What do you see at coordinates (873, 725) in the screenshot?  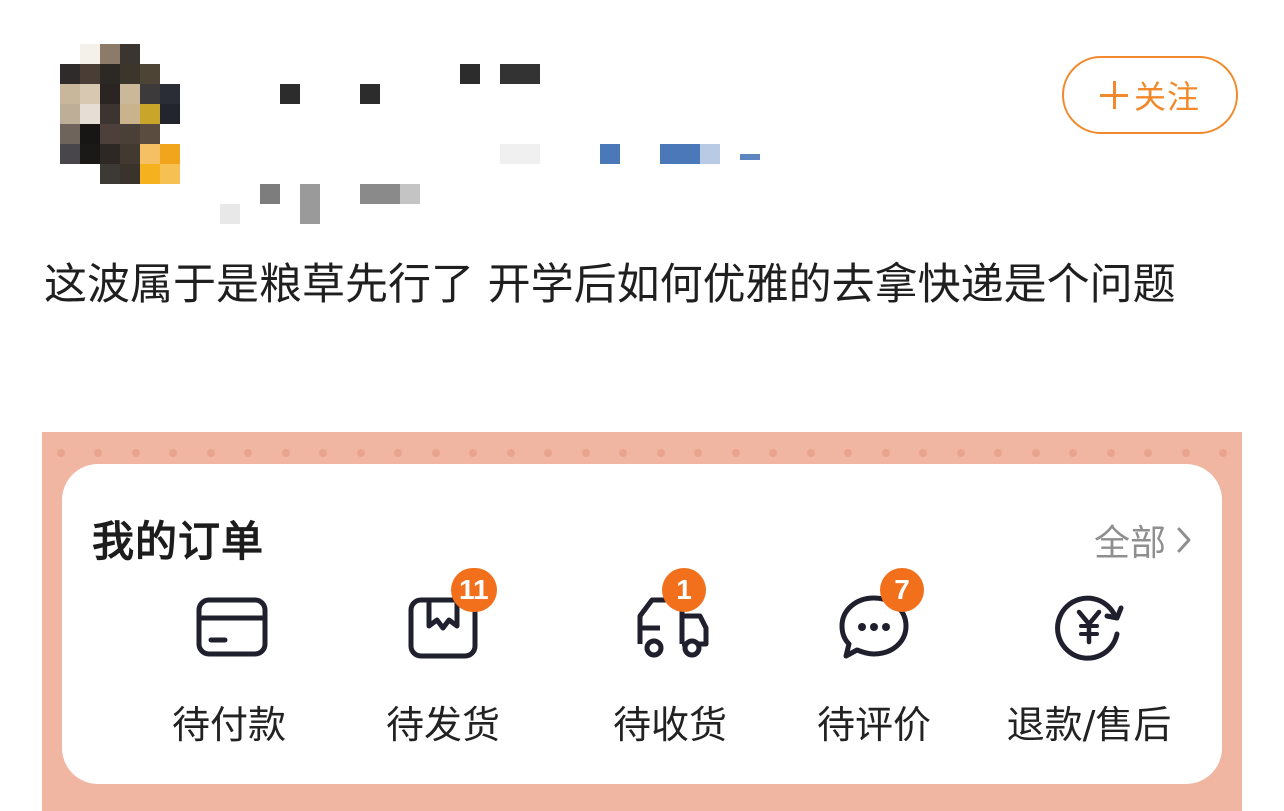 I see `status-label: 待评价` at bounding box center [873, 725].